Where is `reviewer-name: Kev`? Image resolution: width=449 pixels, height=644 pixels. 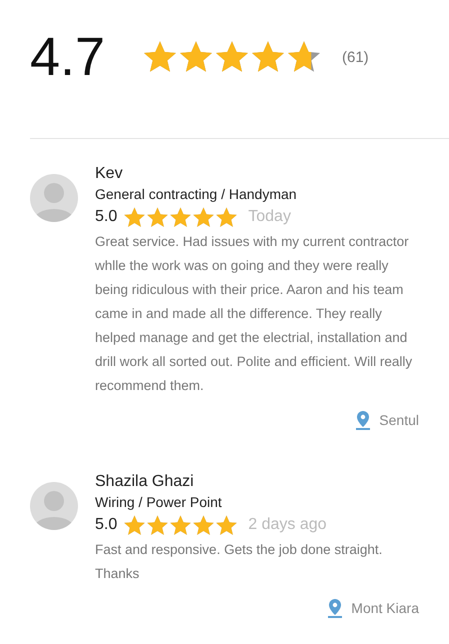 reviewer-name: Kev is located at coordinates (109, 174).